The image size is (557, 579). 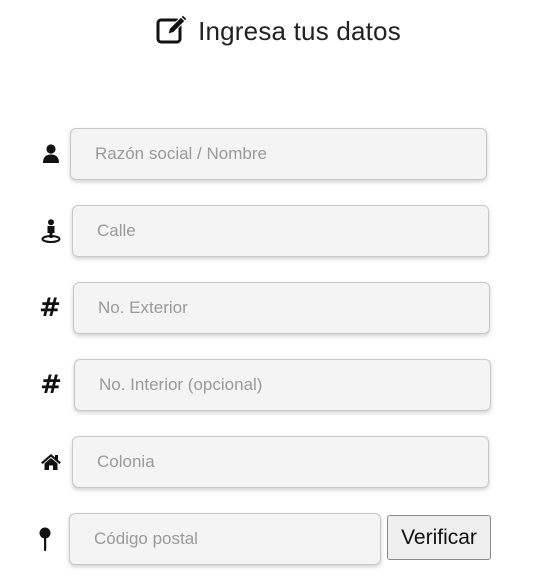 What do you see at coordinates (225, 539) in the screenshot?
I see `postal-code-input` at bounding box center [225, 539].